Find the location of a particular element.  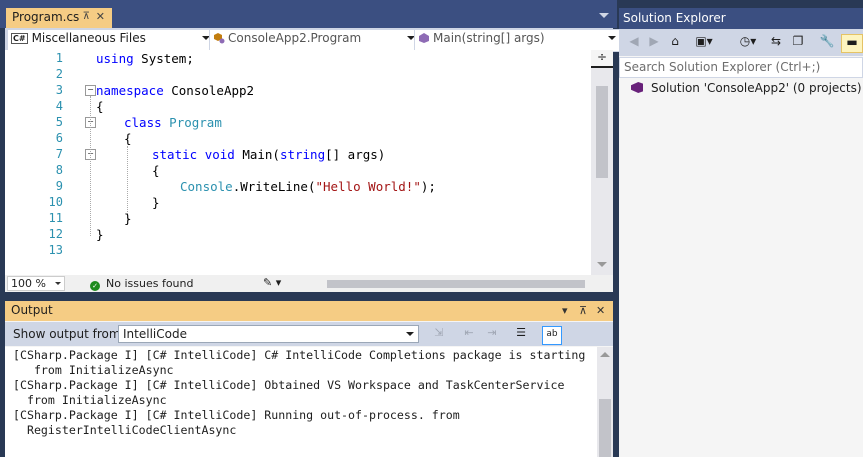

window-dropdown-icon: ▾ is located at coordinates (565, 310).